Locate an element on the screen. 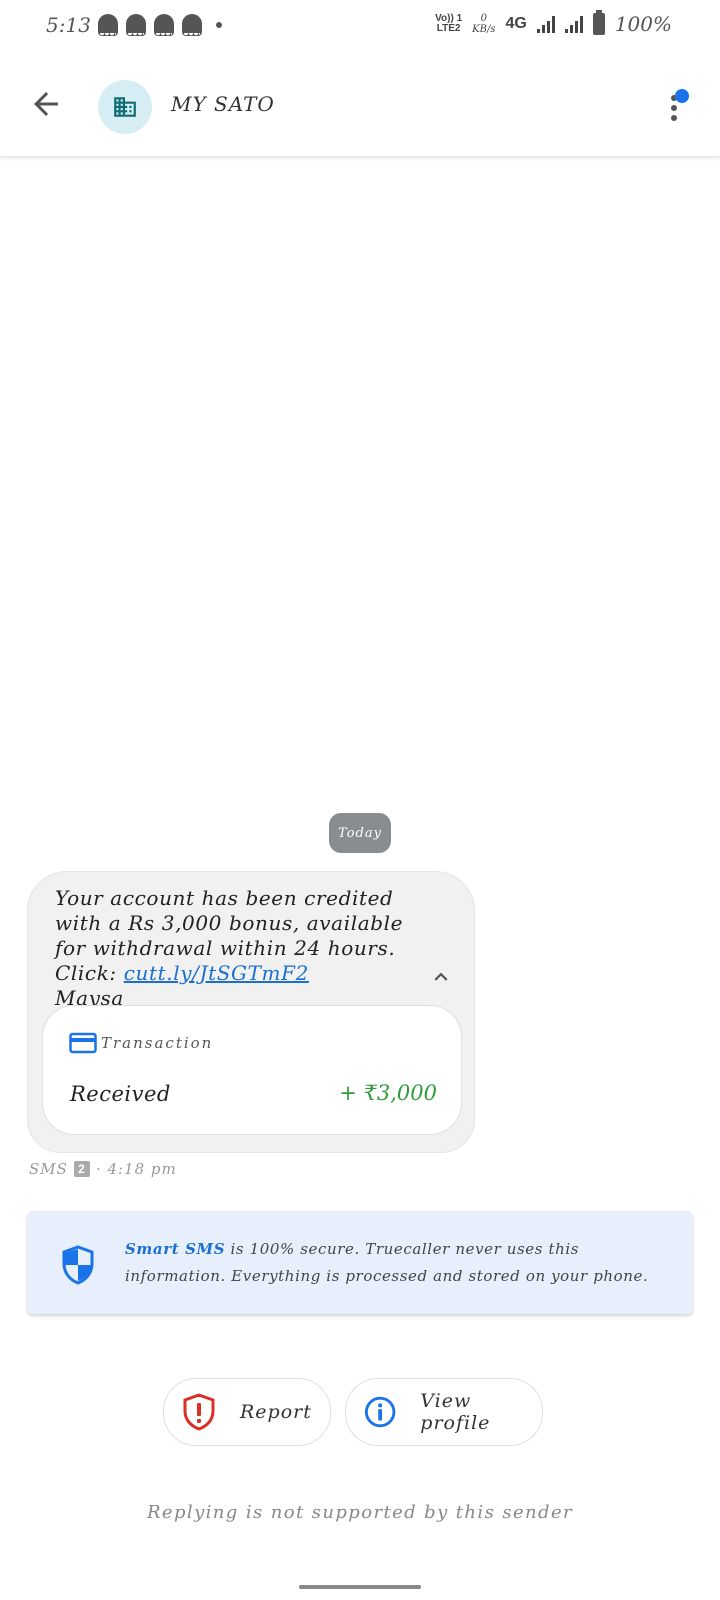 The image size is (720, 1600). report-label: Report is located at coordinates (276, 1412).